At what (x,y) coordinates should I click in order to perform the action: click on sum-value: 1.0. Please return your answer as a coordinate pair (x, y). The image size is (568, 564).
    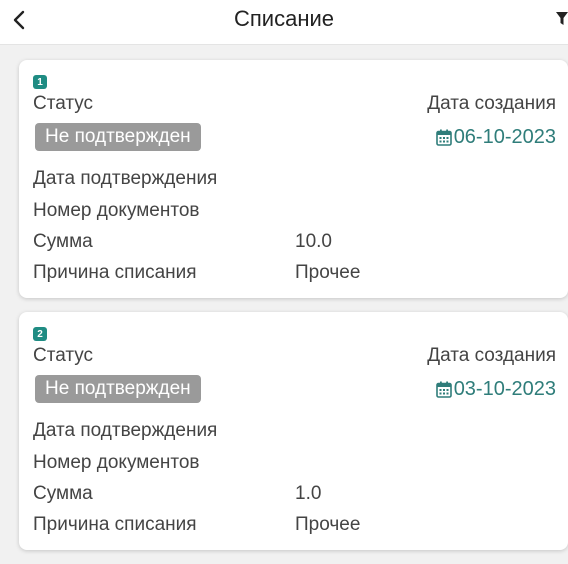
    Looking at the image, I should click on (308, 493).